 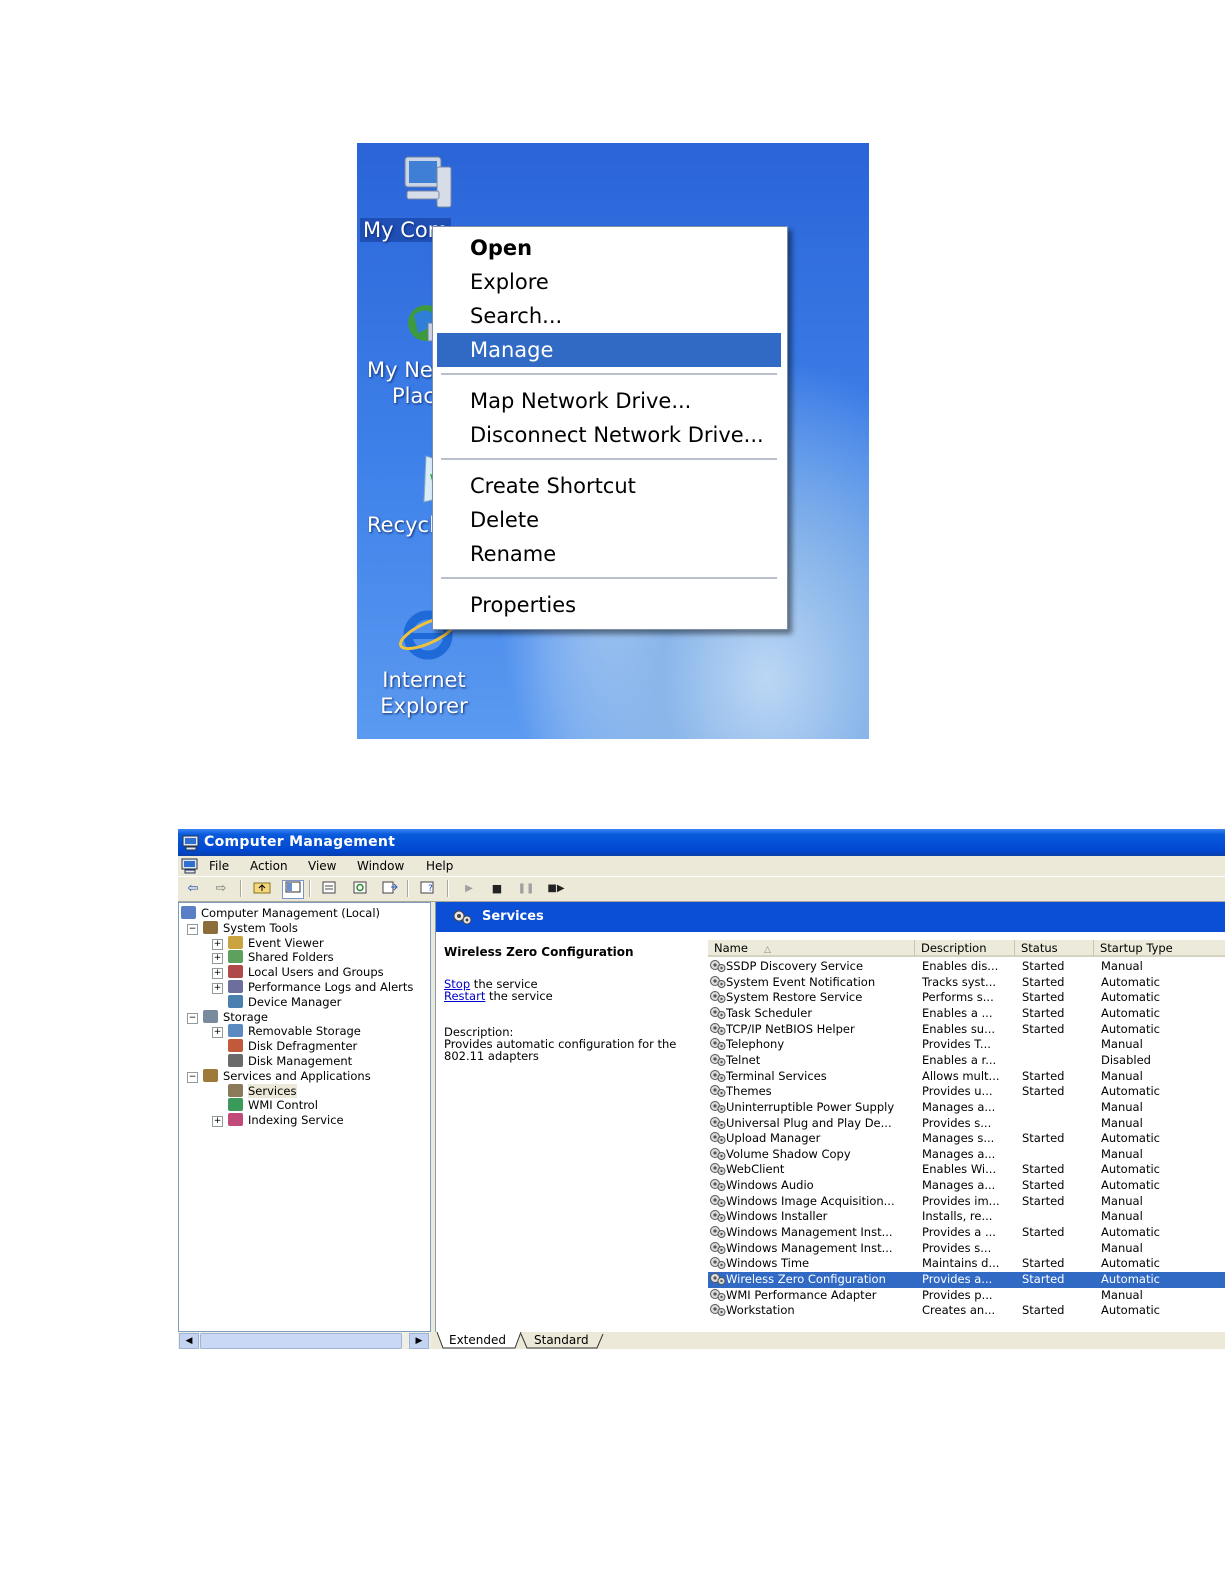 What do you see at coordinates (193, 888) in the screenshot?
I see `back-arrow-icon: ⇦` at bounding box center [193, 888].